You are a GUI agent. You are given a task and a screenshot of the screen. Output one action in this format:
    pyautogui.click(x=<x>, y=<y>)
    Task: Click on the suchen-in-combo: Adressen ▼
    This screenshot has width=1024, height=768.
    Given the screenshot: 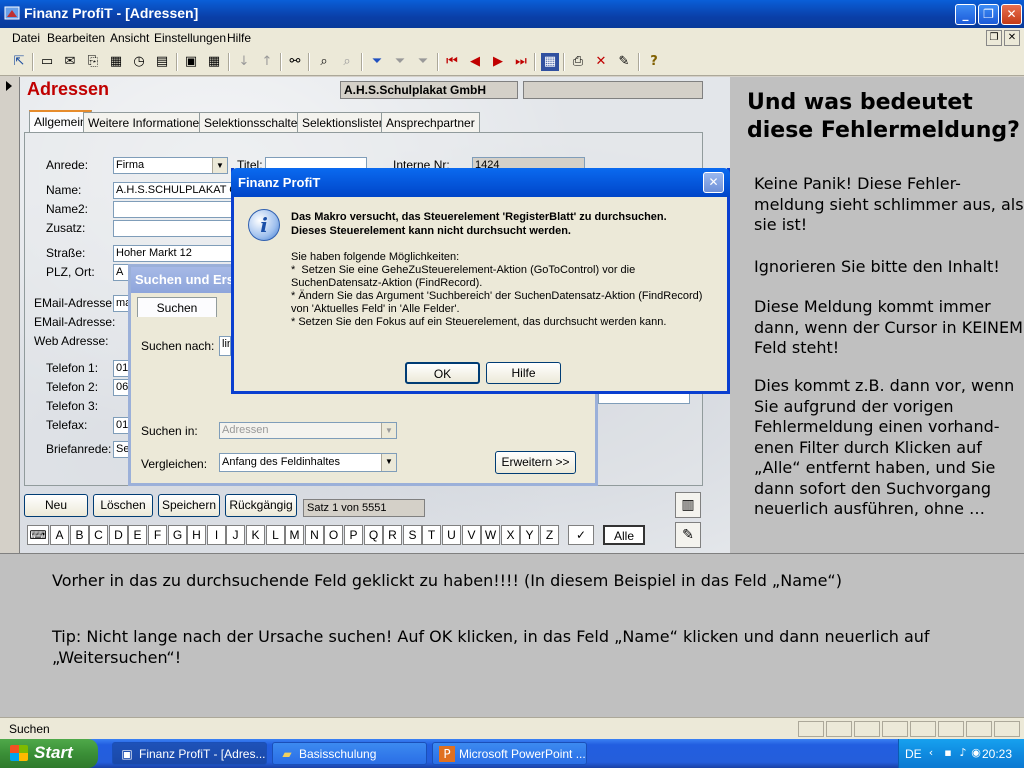 What is the action you would take?
    pyautogui.click(x=308, y=430)
    